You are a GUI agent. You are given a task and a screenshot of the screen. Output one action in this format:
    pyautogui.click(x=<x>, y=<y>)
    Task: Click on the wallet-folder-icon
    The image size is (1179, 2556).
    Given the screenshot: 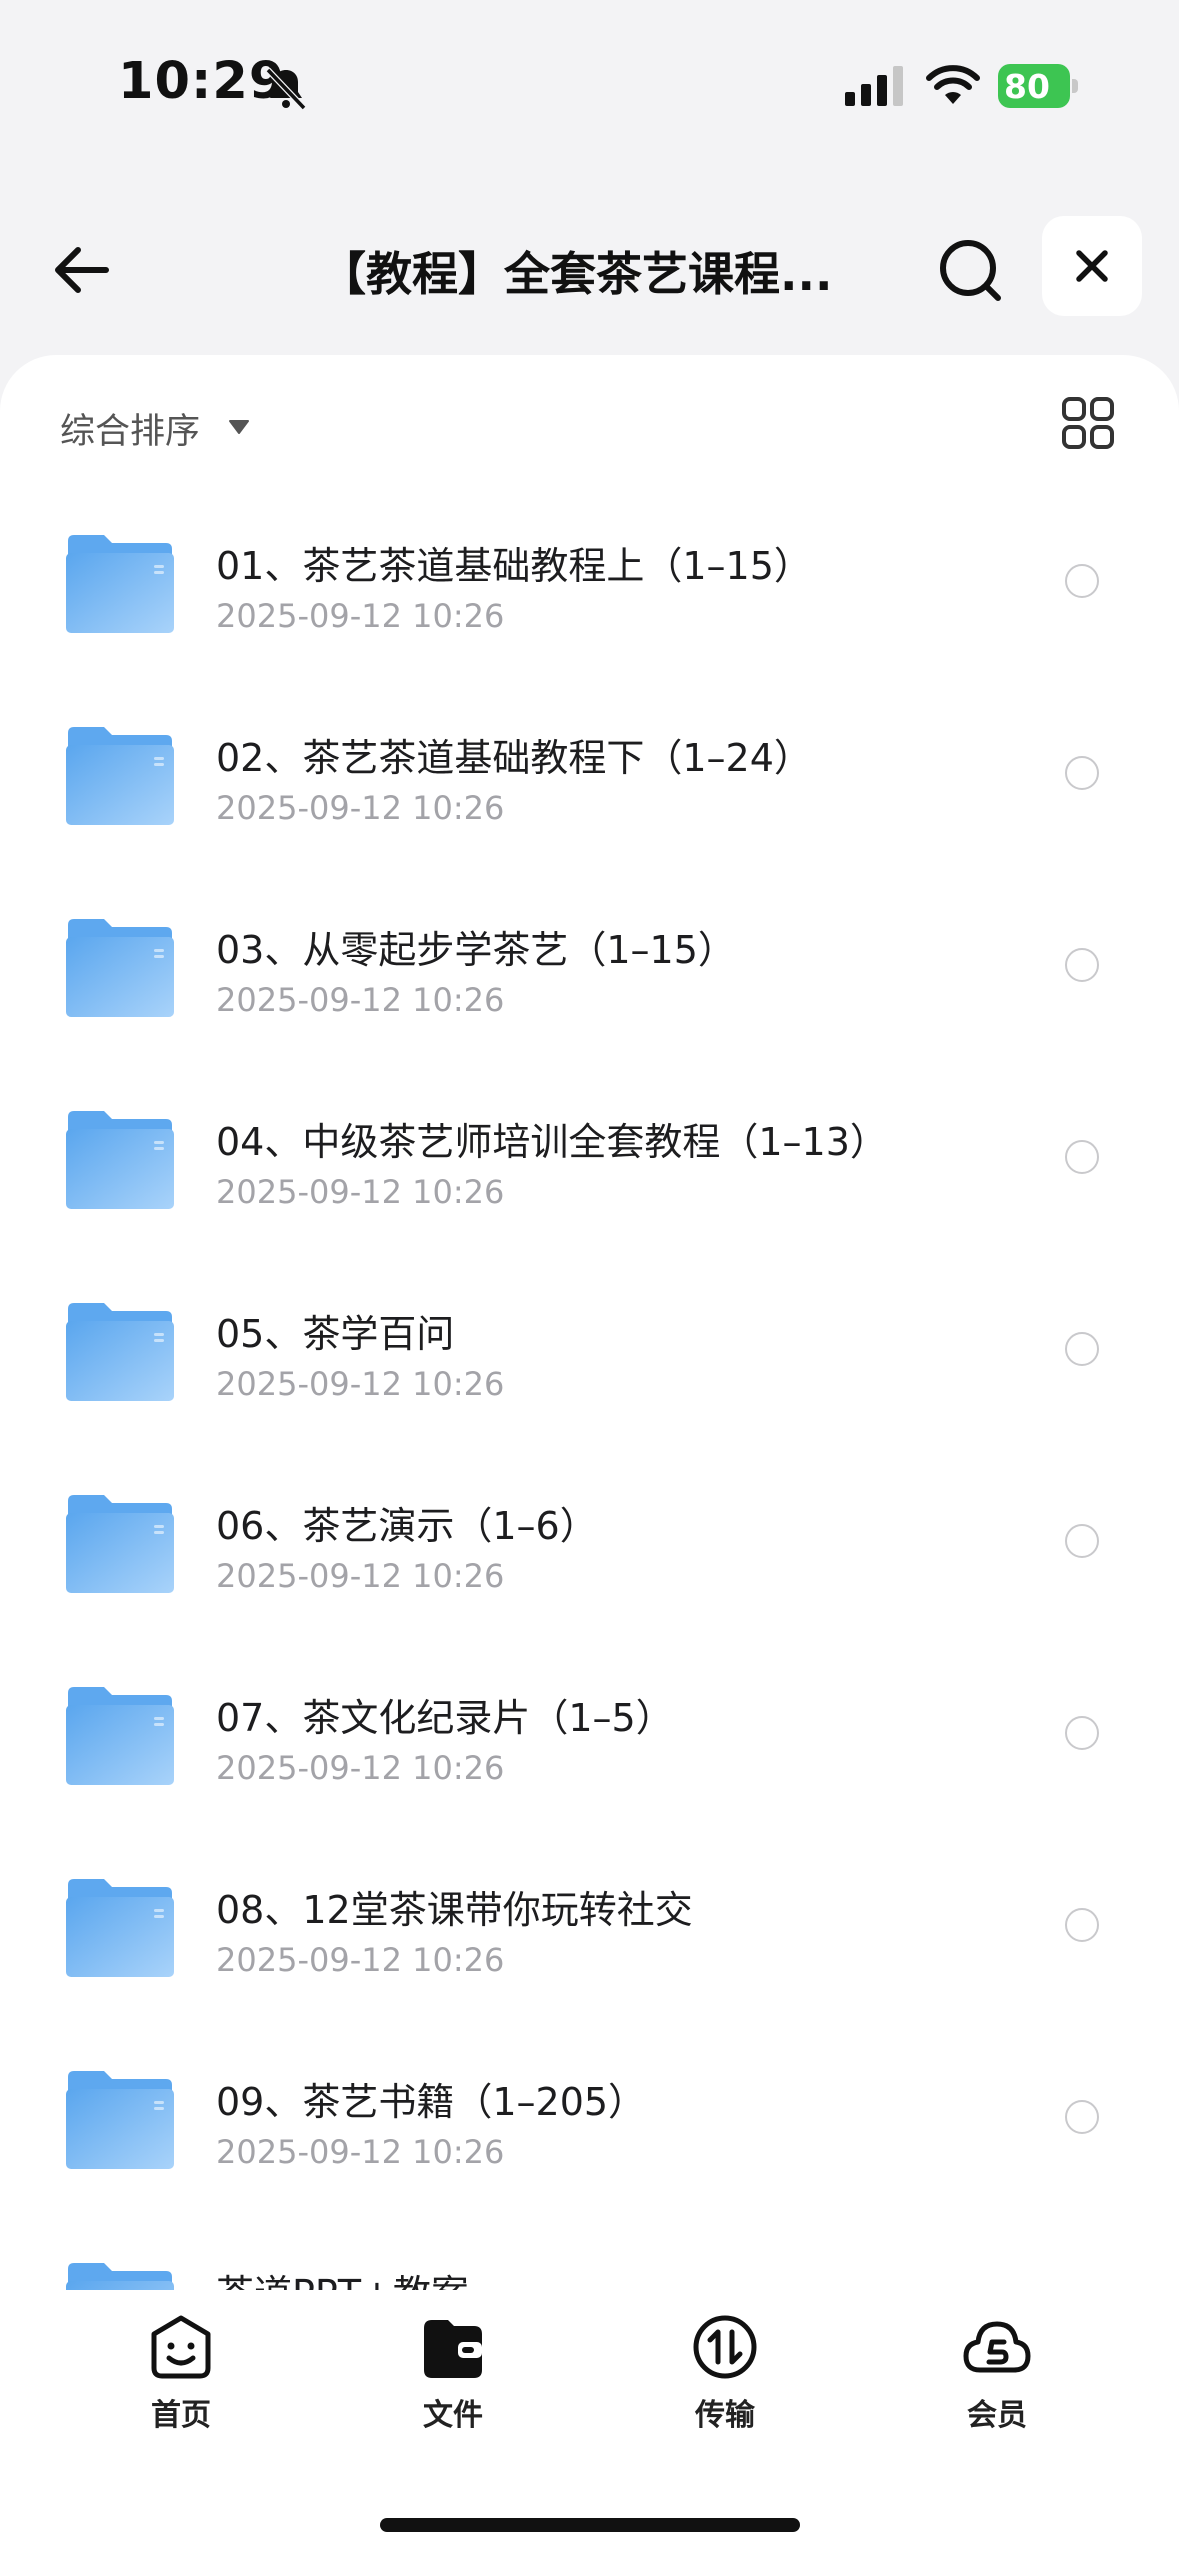 What is the action you would take?
    pyautogui.click(x=453, y=2349)
    